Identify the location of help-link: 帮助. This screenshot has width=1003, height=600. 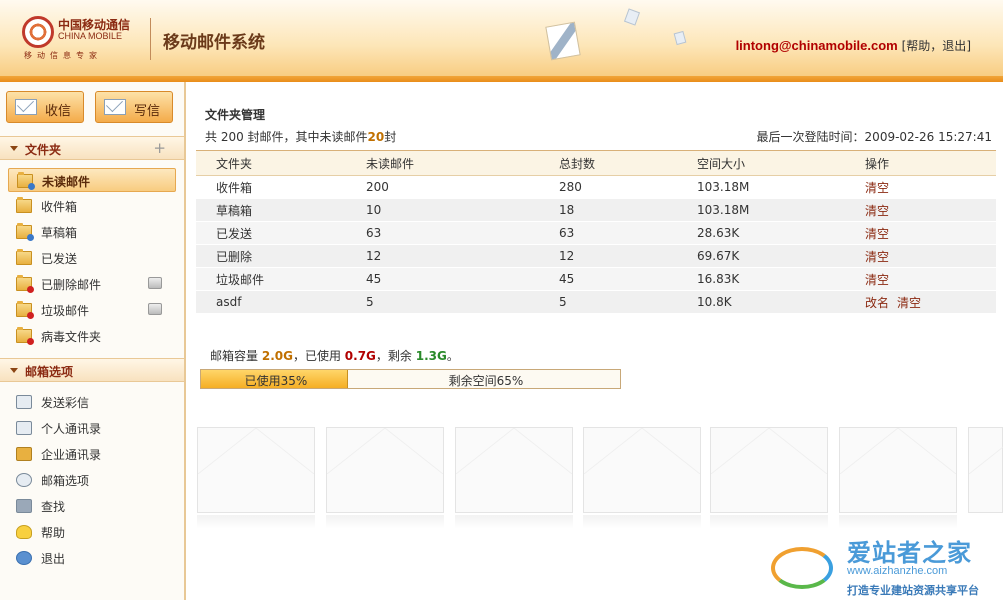
(918, 46).